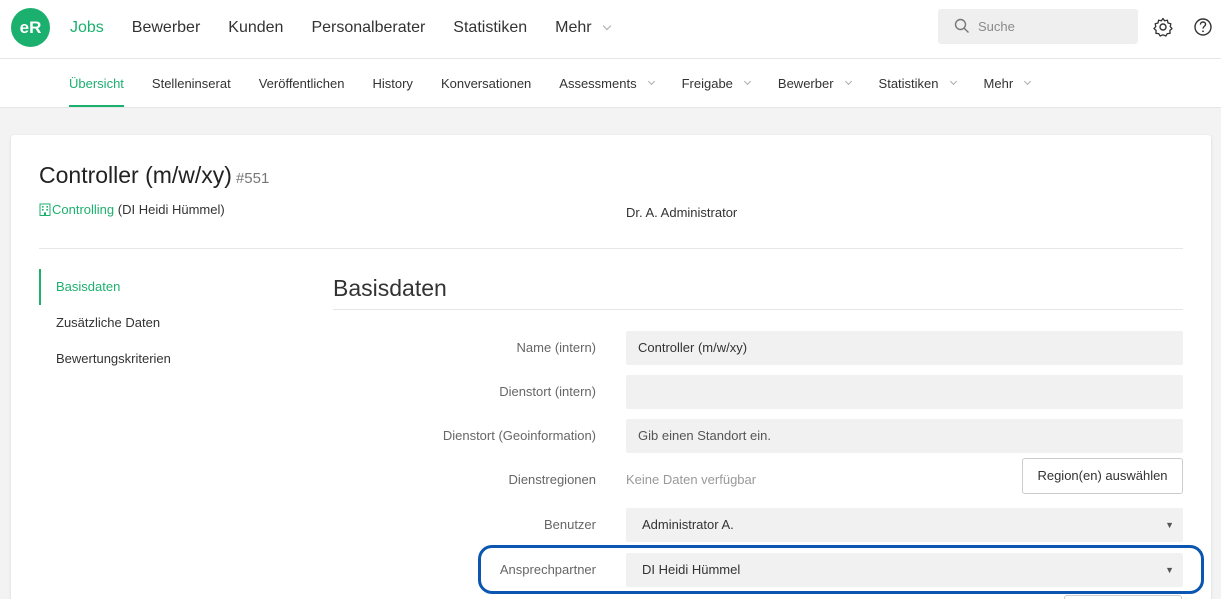 The width and height of the screenshot is (1221, 599). I want to click on dienstregionen-label: Dienstregionen, so click(552, 479).